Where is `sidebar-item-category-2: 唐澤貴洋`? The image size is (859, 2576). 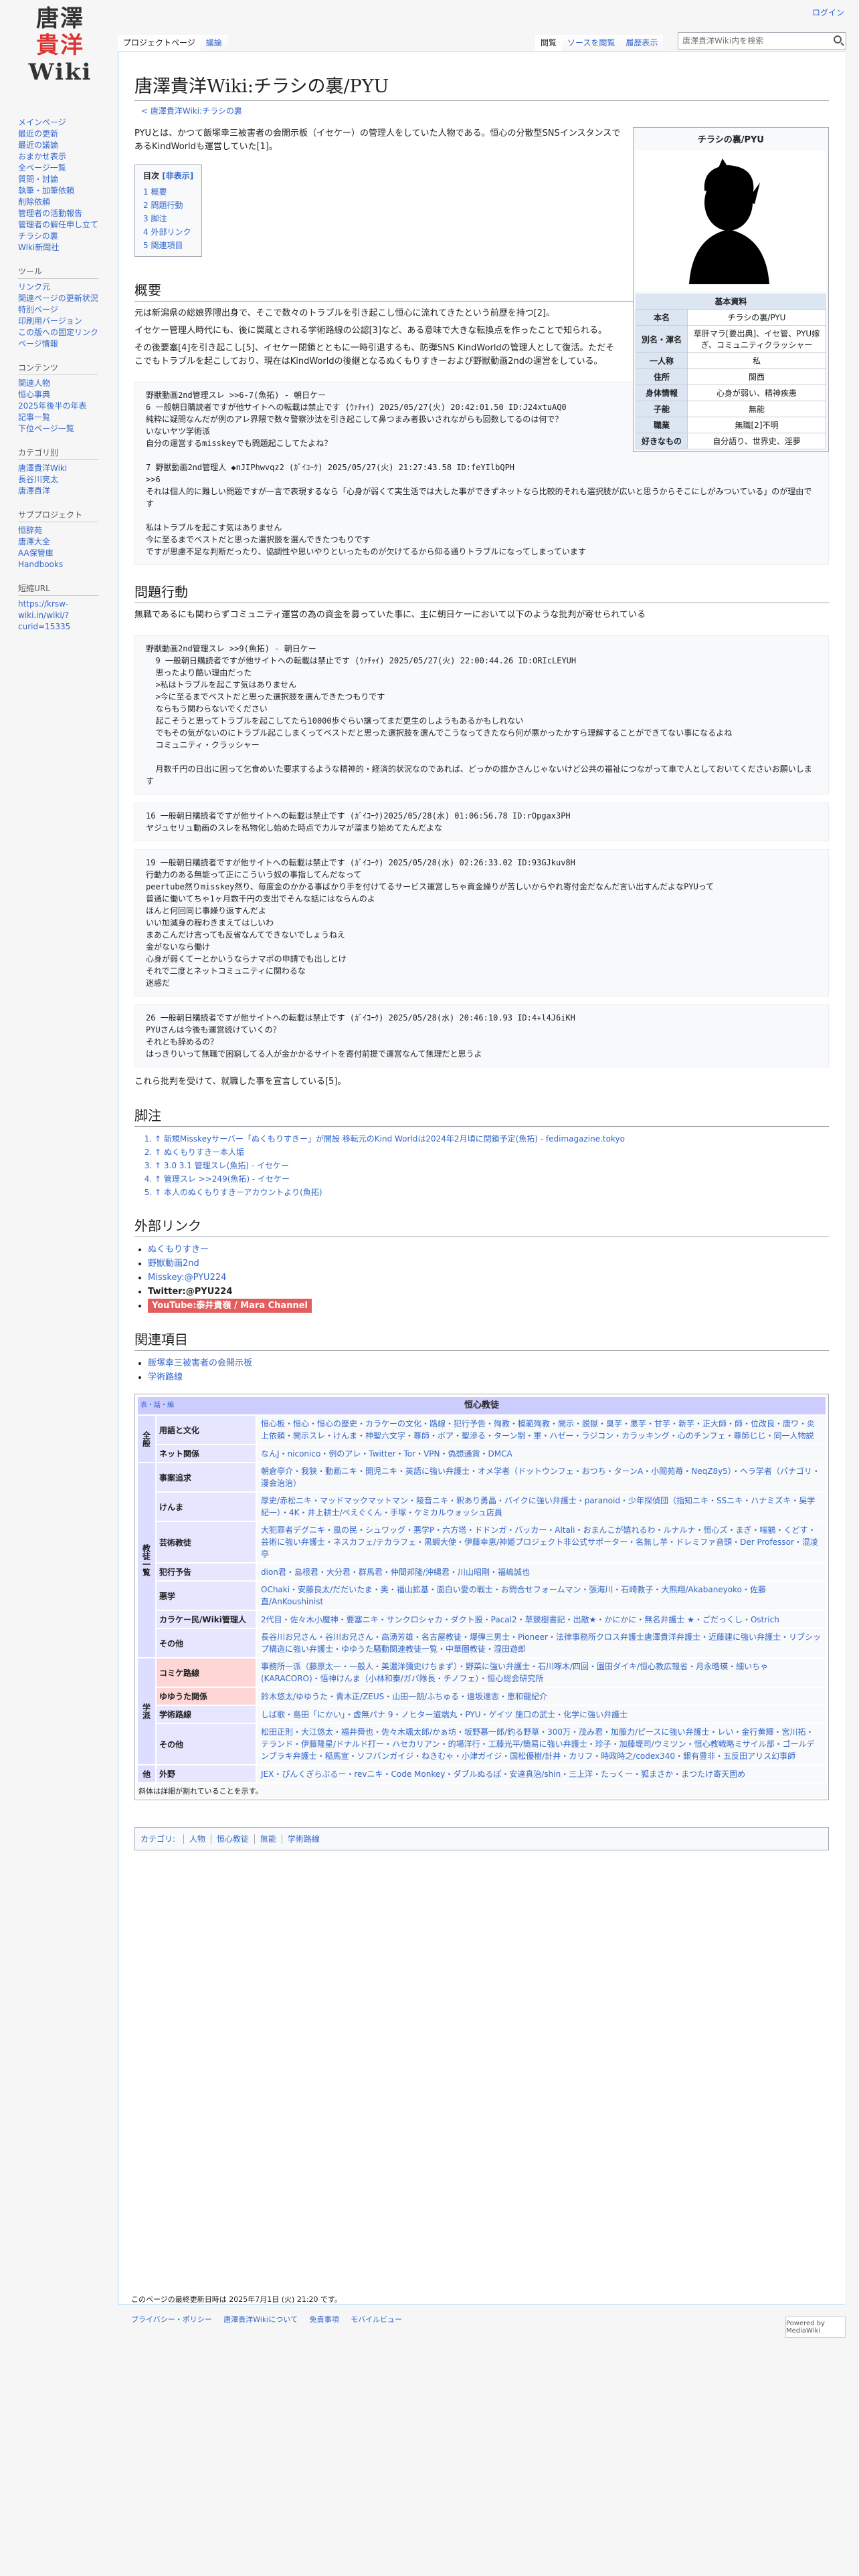 sidebar-item-category-2: 唐澤貴洋 is located at coordinates (66, 492).